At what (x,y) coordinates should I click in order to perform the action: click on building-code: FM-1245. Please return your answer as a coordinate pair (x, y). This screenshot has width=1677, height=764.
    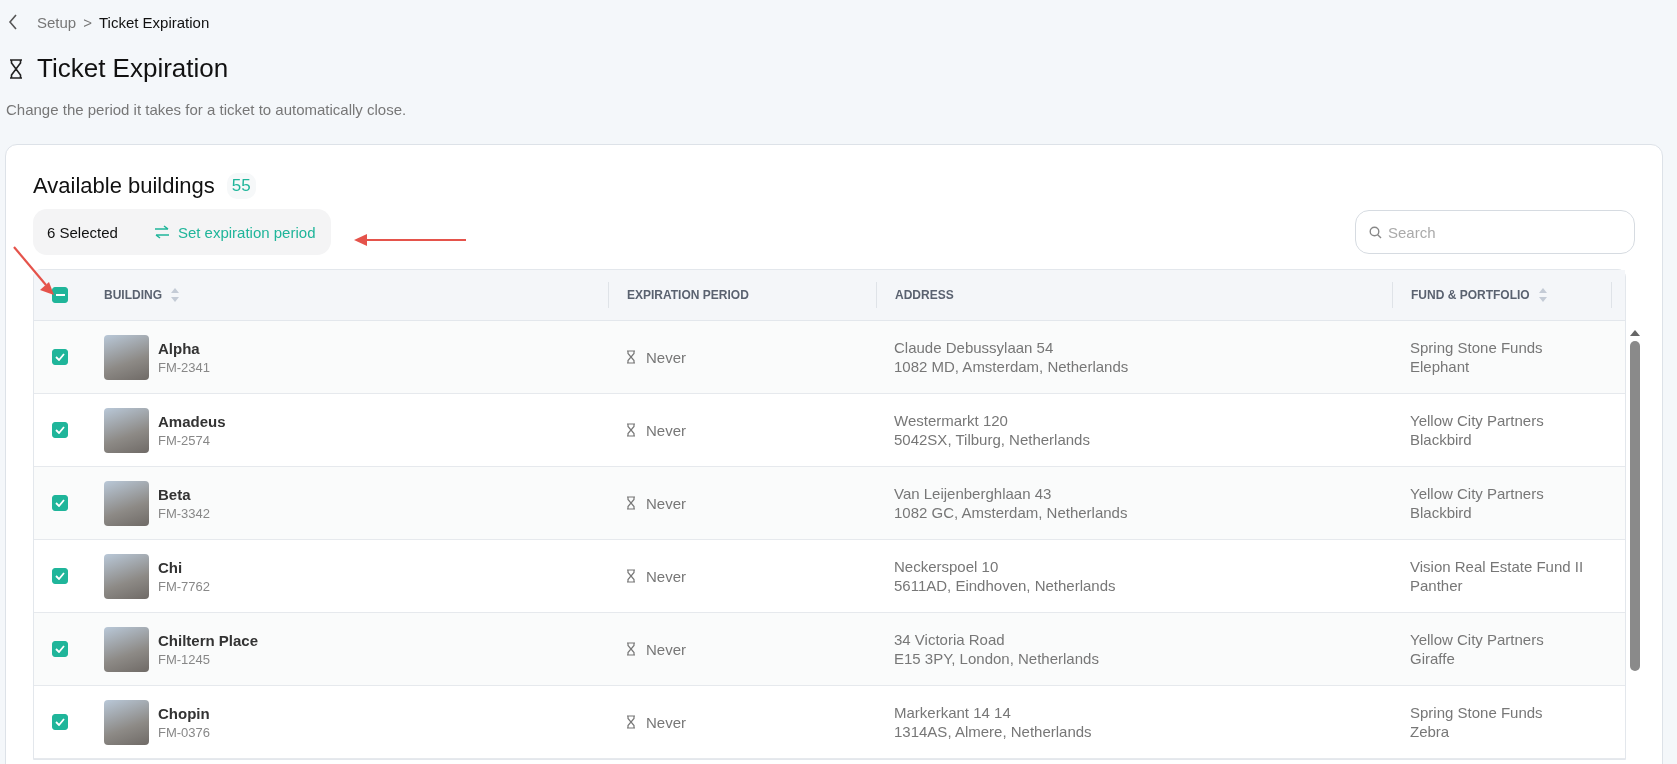
    Looking at the image, I should click on (185, 659).